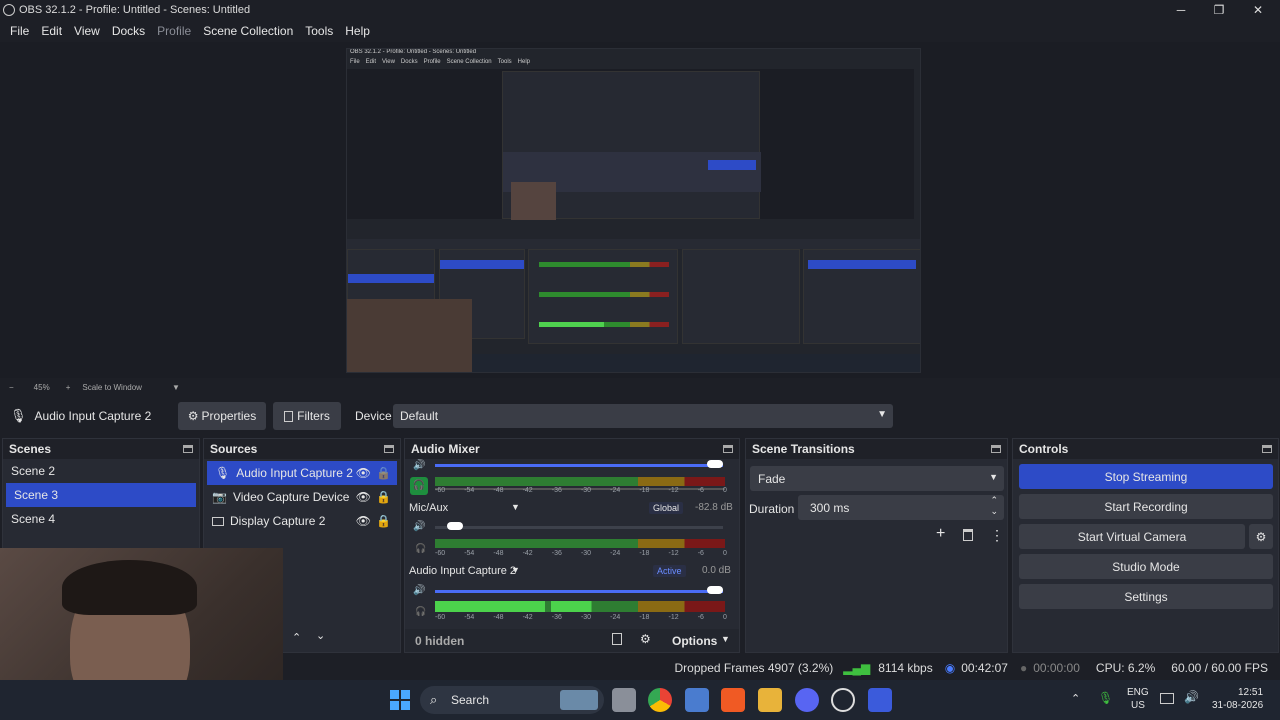  Describe the element at coordinates (624, 700) in the screenshot. I see `task-view-icon` at that location.